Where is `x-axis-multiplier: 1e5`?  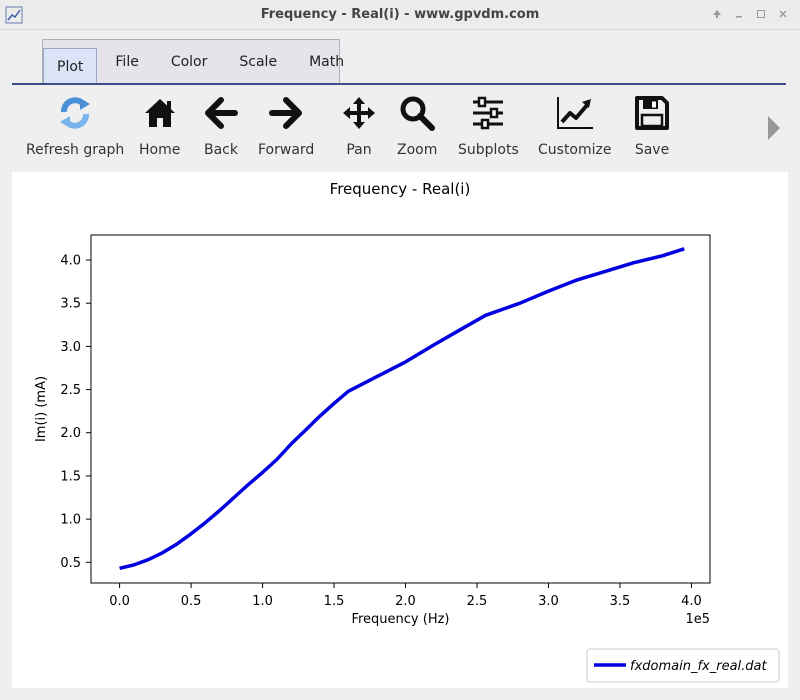 x-axis-multiplier: 1e5 is located at coordinates (697, 619).